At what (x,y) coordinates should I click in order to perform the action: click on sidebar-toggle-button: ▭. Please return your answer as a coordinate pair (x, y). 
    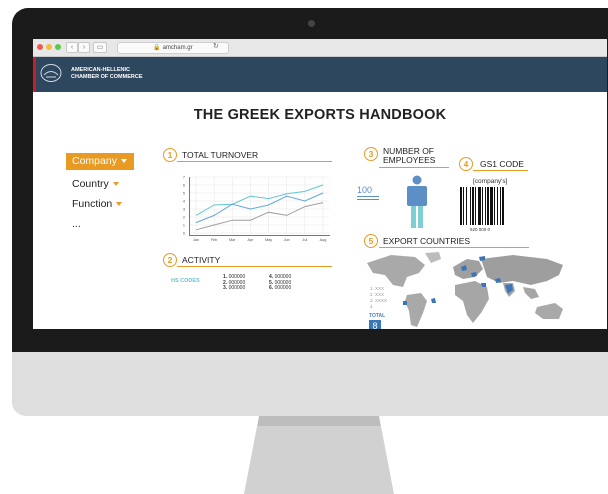
    Looking at the image, I should click on (100, 47).